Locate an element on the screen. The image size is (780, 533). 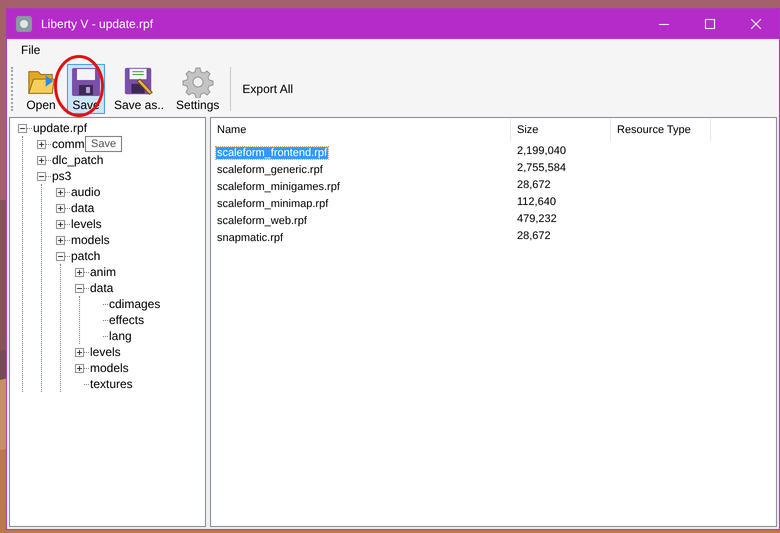
tree-item: comm is located at coordinates (68, 144).